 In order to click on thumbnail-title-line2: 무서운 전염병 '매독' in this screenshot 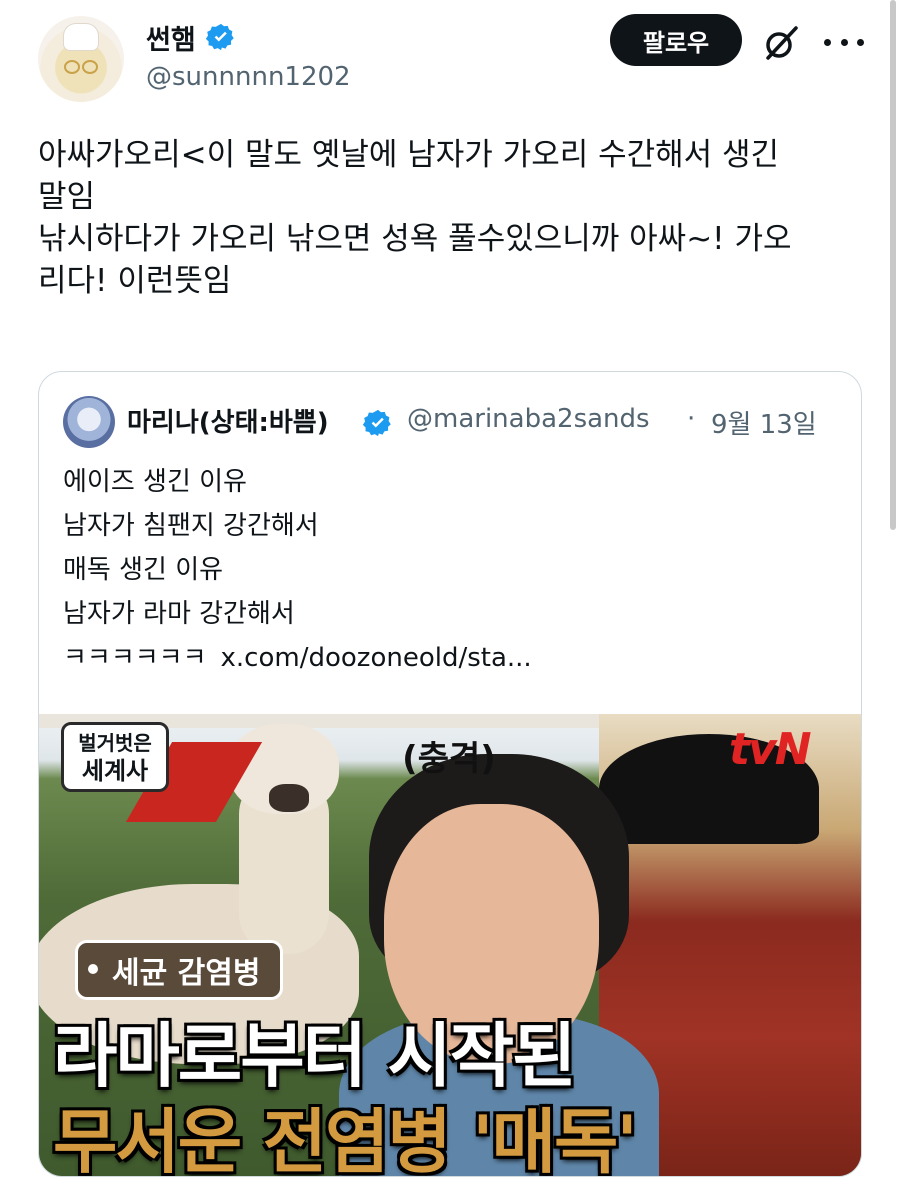, I will do `click(345, 1138)`.